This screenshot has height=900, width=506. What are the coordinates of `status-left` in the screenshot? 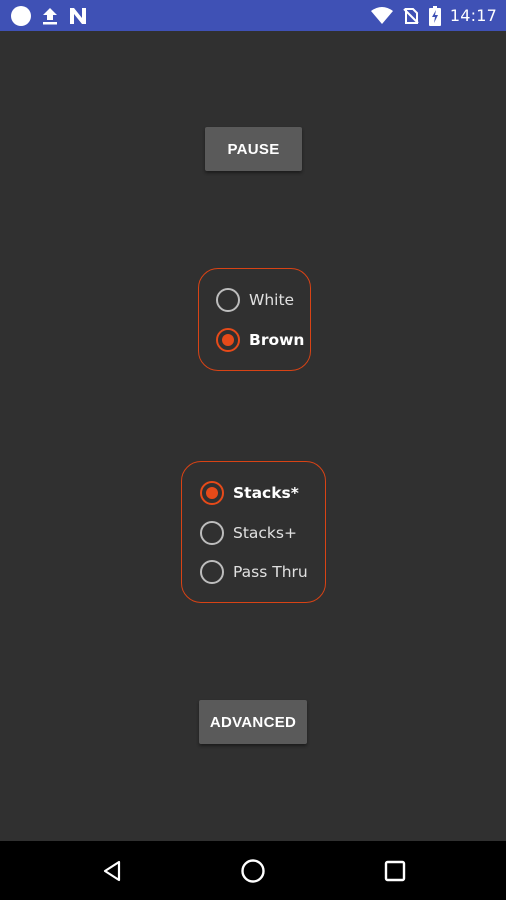 It's located at (49, 15).